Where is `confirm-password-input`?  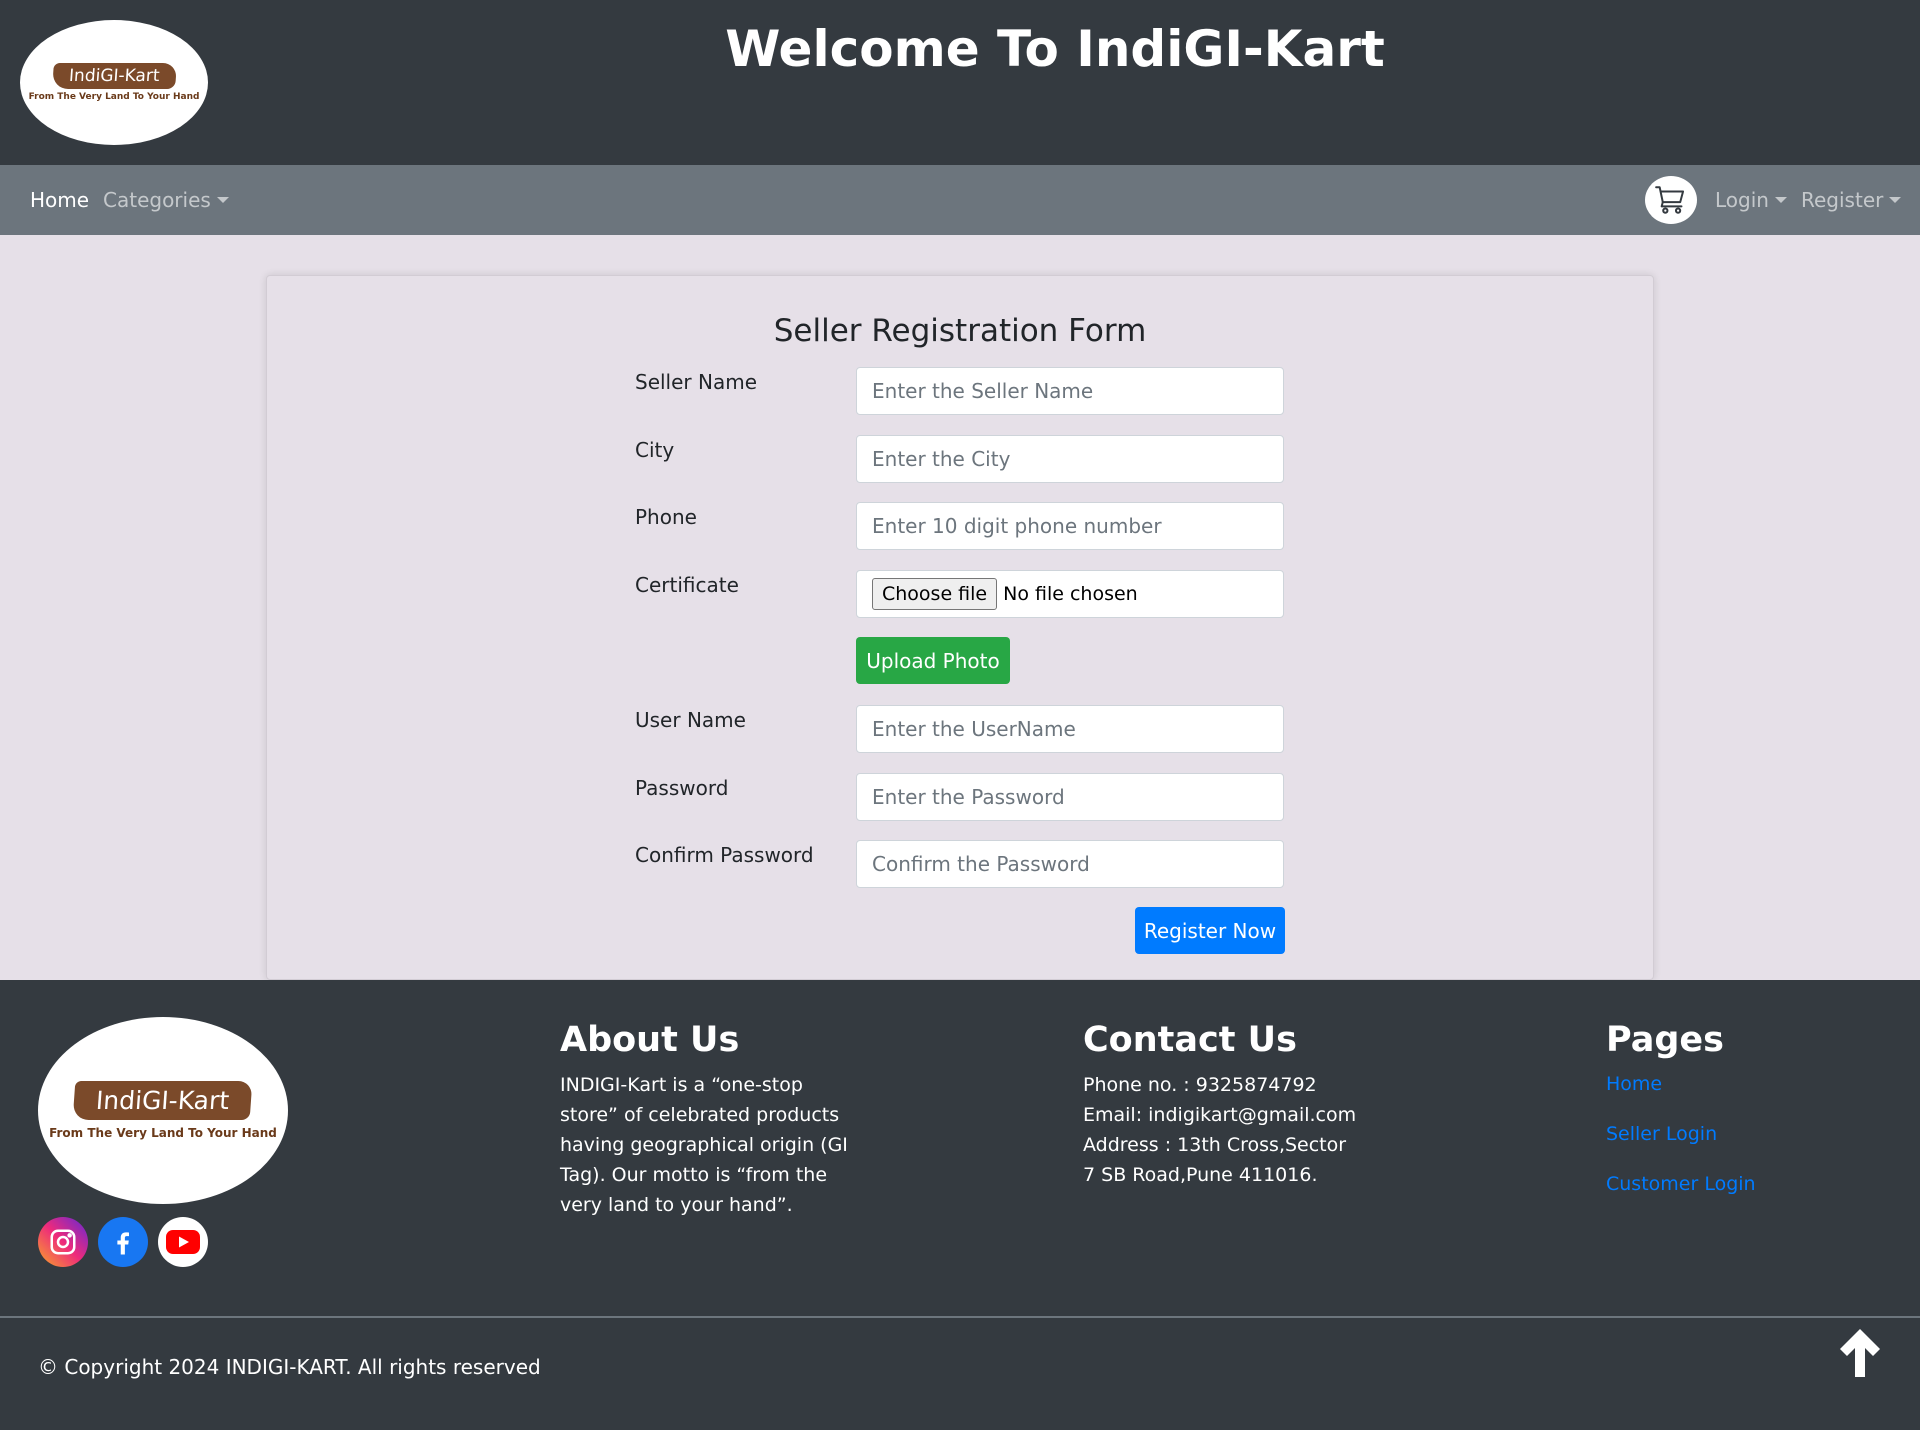 confirm-password-input is located at coordinates (1070, 864).